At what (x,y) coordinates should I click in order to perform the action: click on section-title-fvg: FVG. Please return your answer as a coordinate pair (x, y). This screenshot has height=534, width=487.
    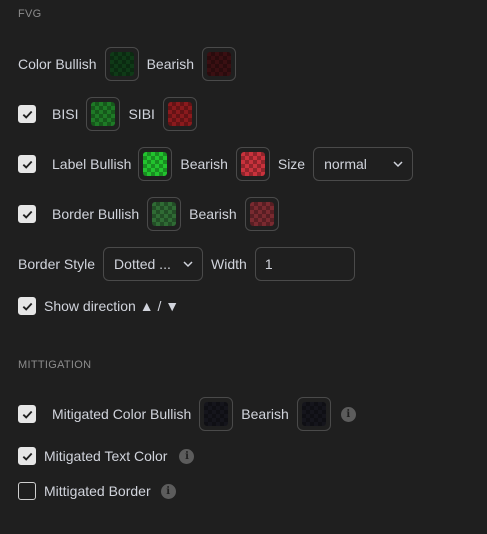
    Looking at the image, I should click on (30, 14).